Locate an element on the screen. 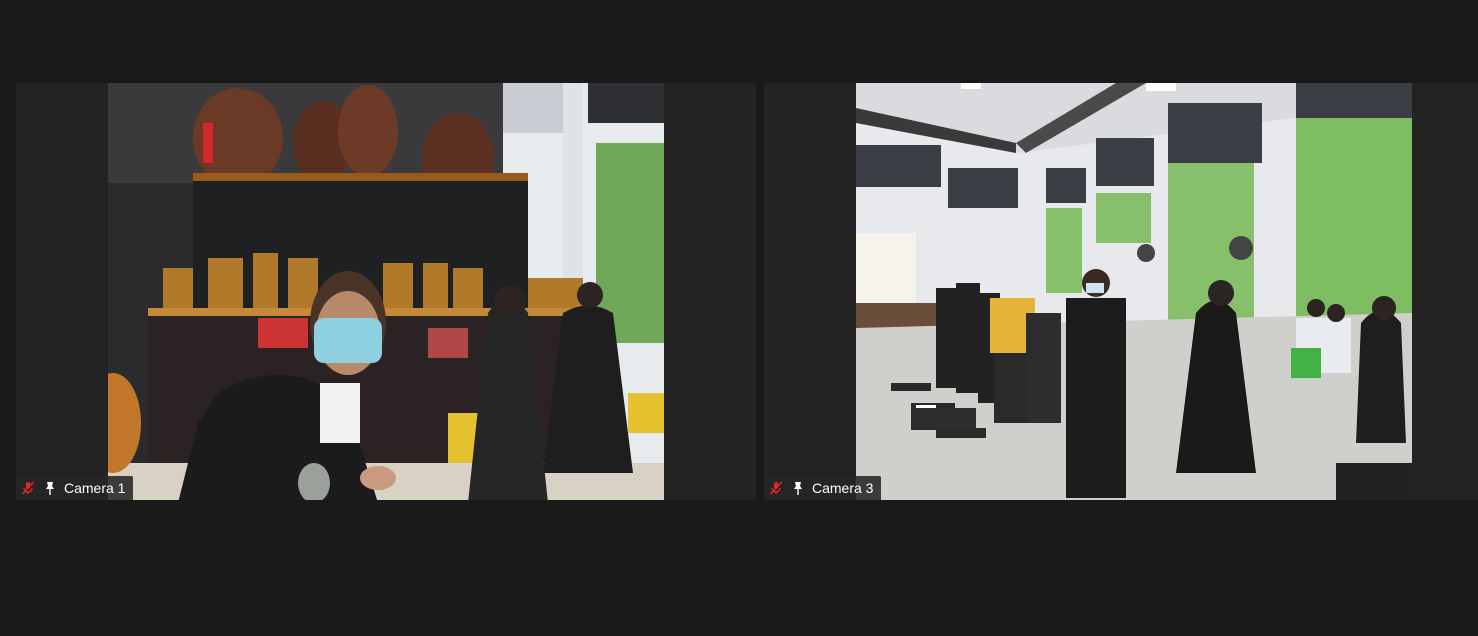  participant-name: Camera 1 is located at coordinates (95, 488).